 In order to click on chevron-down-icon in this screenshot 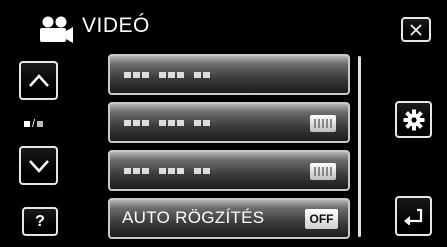, I will do `click(38, 166)`.